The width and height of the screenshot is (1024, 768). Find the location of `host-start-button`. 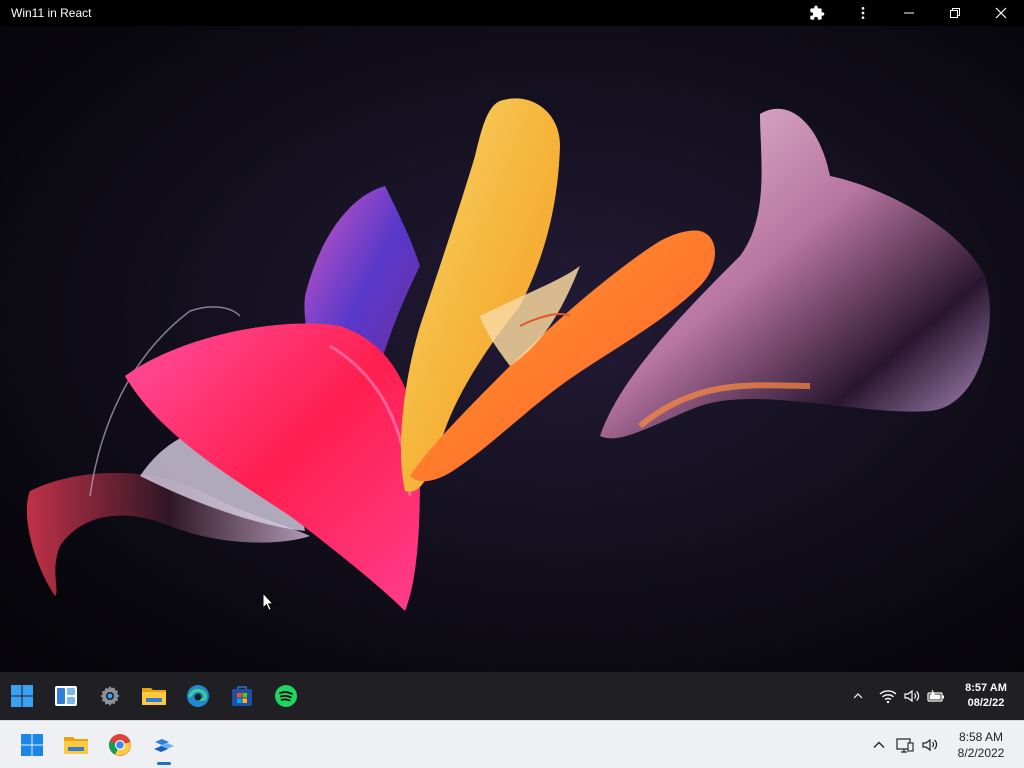

host-start-button is located at coordinates (32, 745).